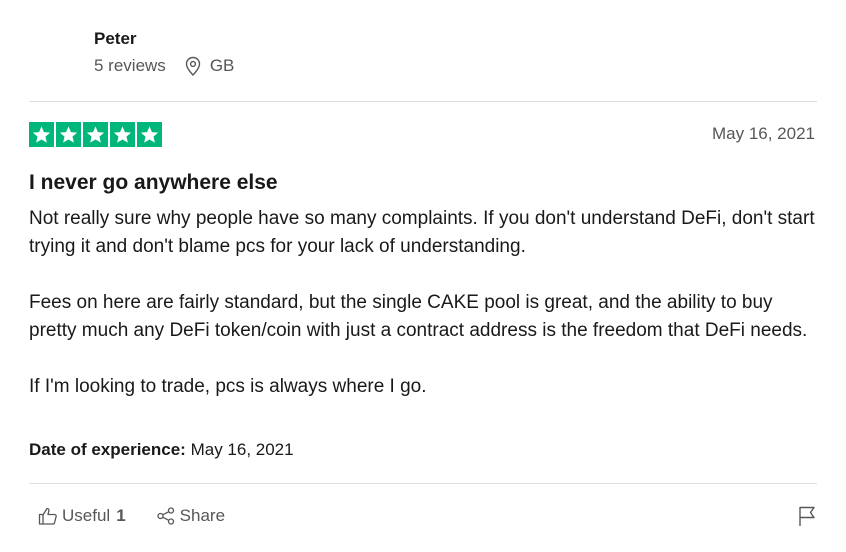  Describe the element at coordinates (48, 516) in the screenshot. I see `thumbs-up-icon` at that location.